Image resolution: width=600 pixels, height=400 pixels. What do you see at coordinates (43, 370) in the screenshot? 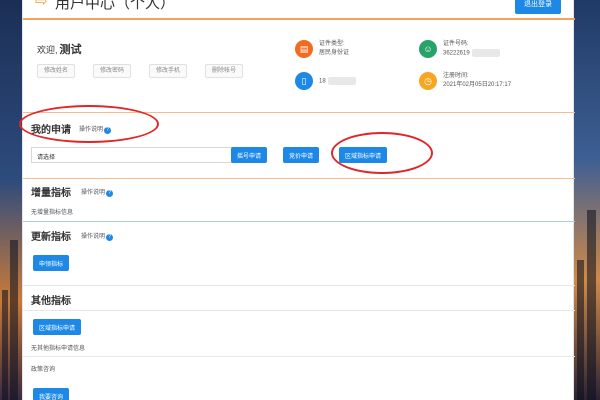
I see `policy-consult-title: 政策咨询` at bounding box center [43, 370].